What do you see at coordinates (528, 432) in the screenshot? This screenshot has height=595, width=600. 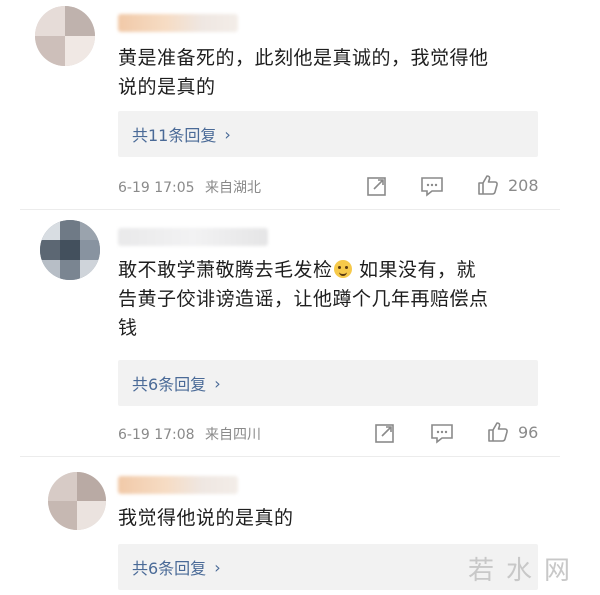 I see `like-count: 96` at bounding box center [528, 432].